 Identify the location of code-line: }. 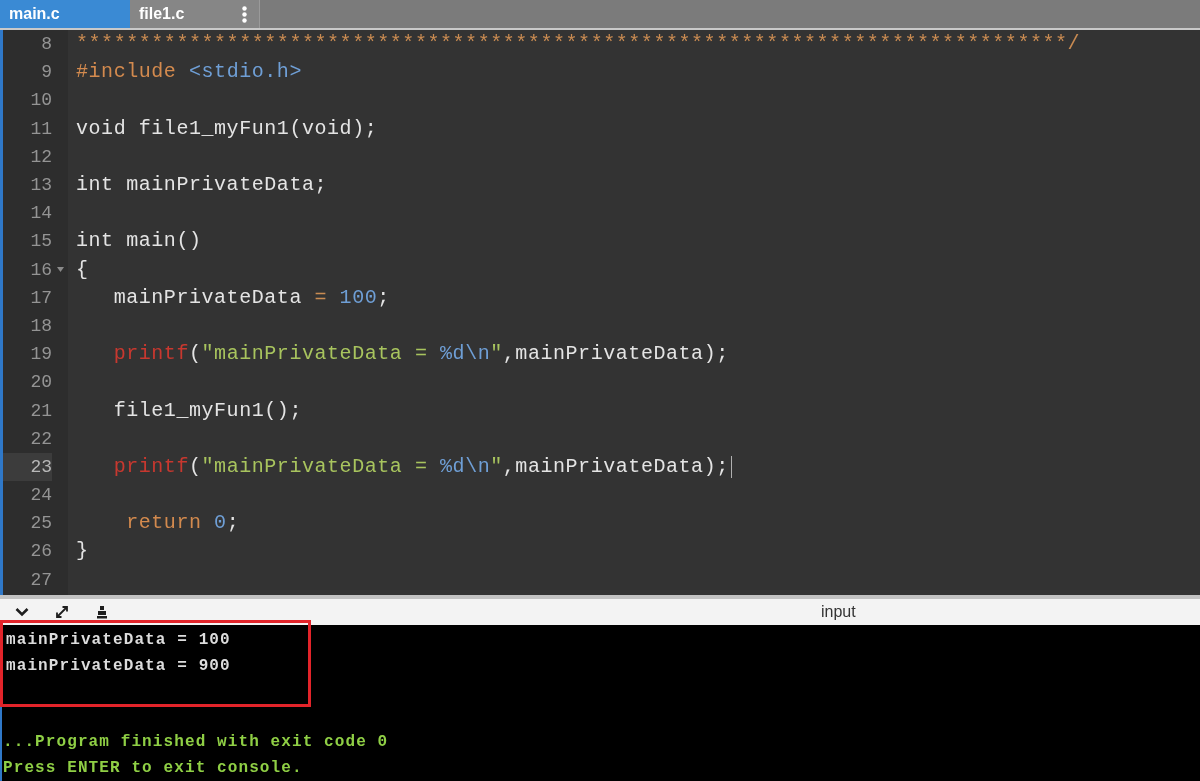
(82, 551).